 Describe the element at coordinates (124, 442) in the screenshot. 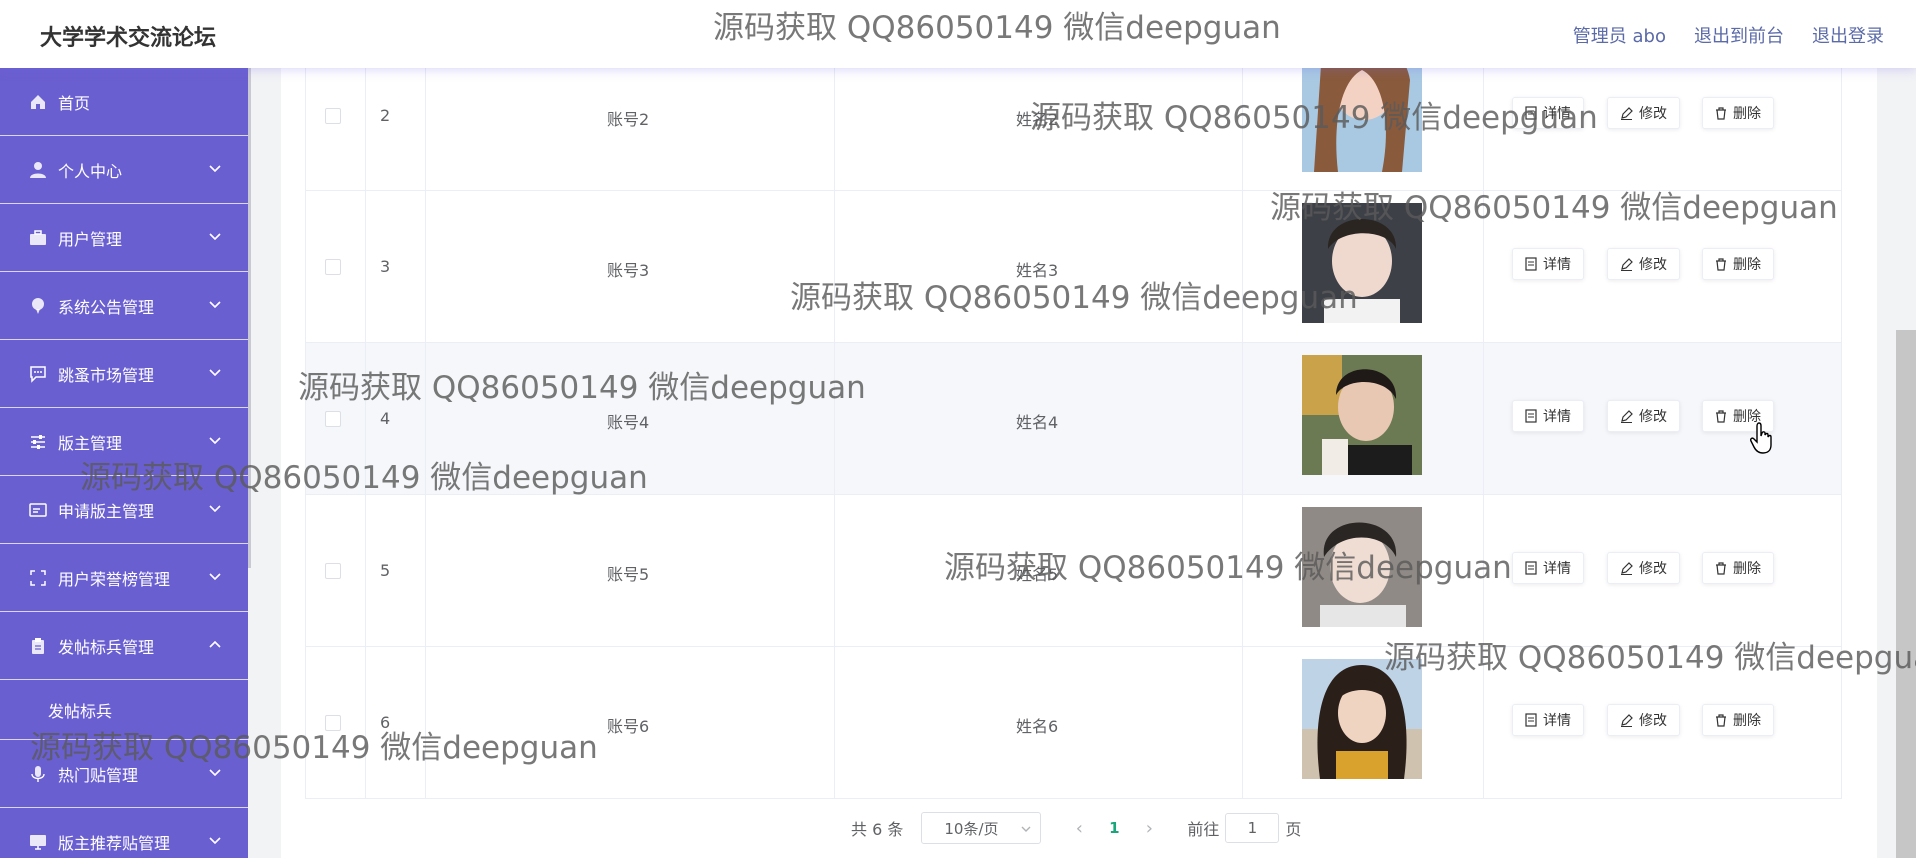

I see `sidebar-item-moderator-management: 版主管理` at that location.